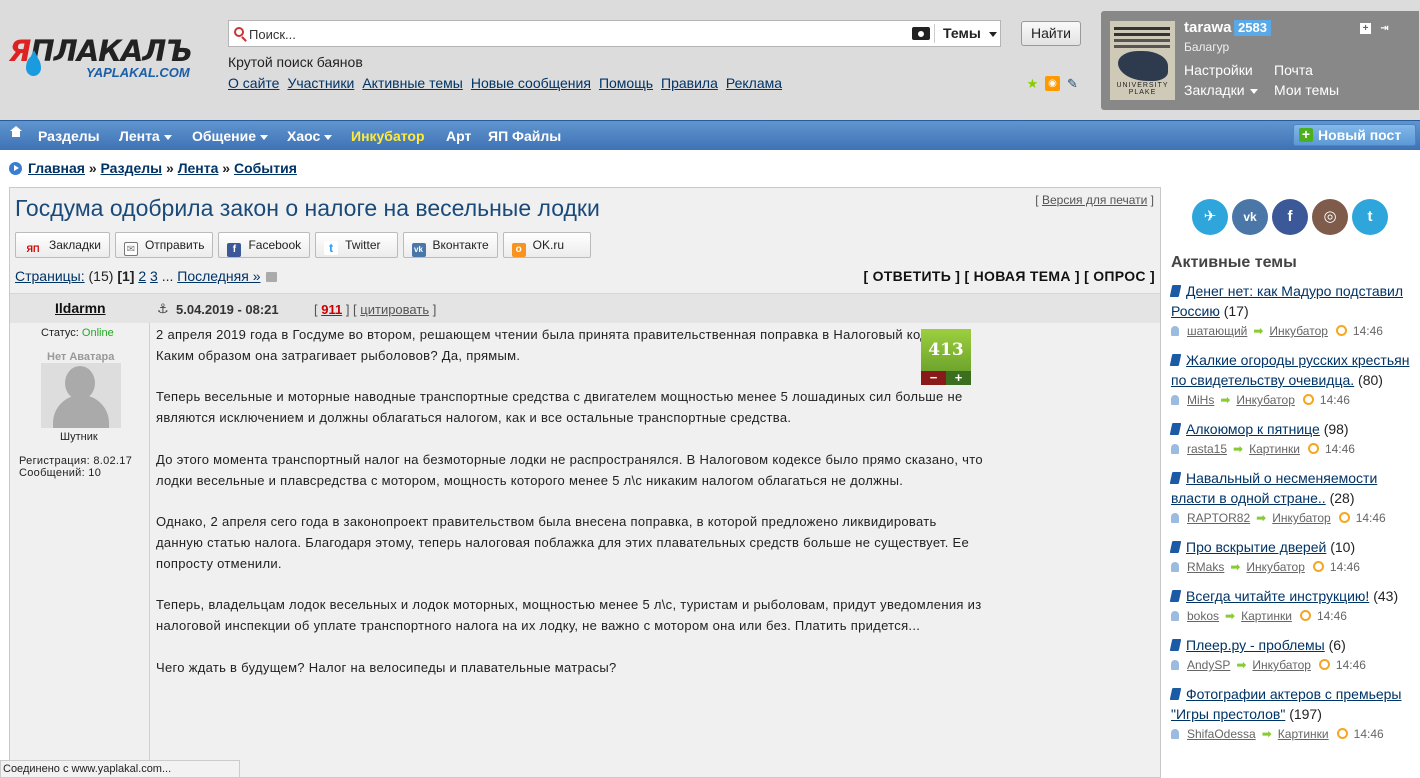 Image resolution: width=1420 pixels, height=778 pixels. Describe the element at coordinates (109, 58) in the screenshot. I see `site-logo: ЯПЛАКАЛЪ YAPLAKAL.COM` at that location.